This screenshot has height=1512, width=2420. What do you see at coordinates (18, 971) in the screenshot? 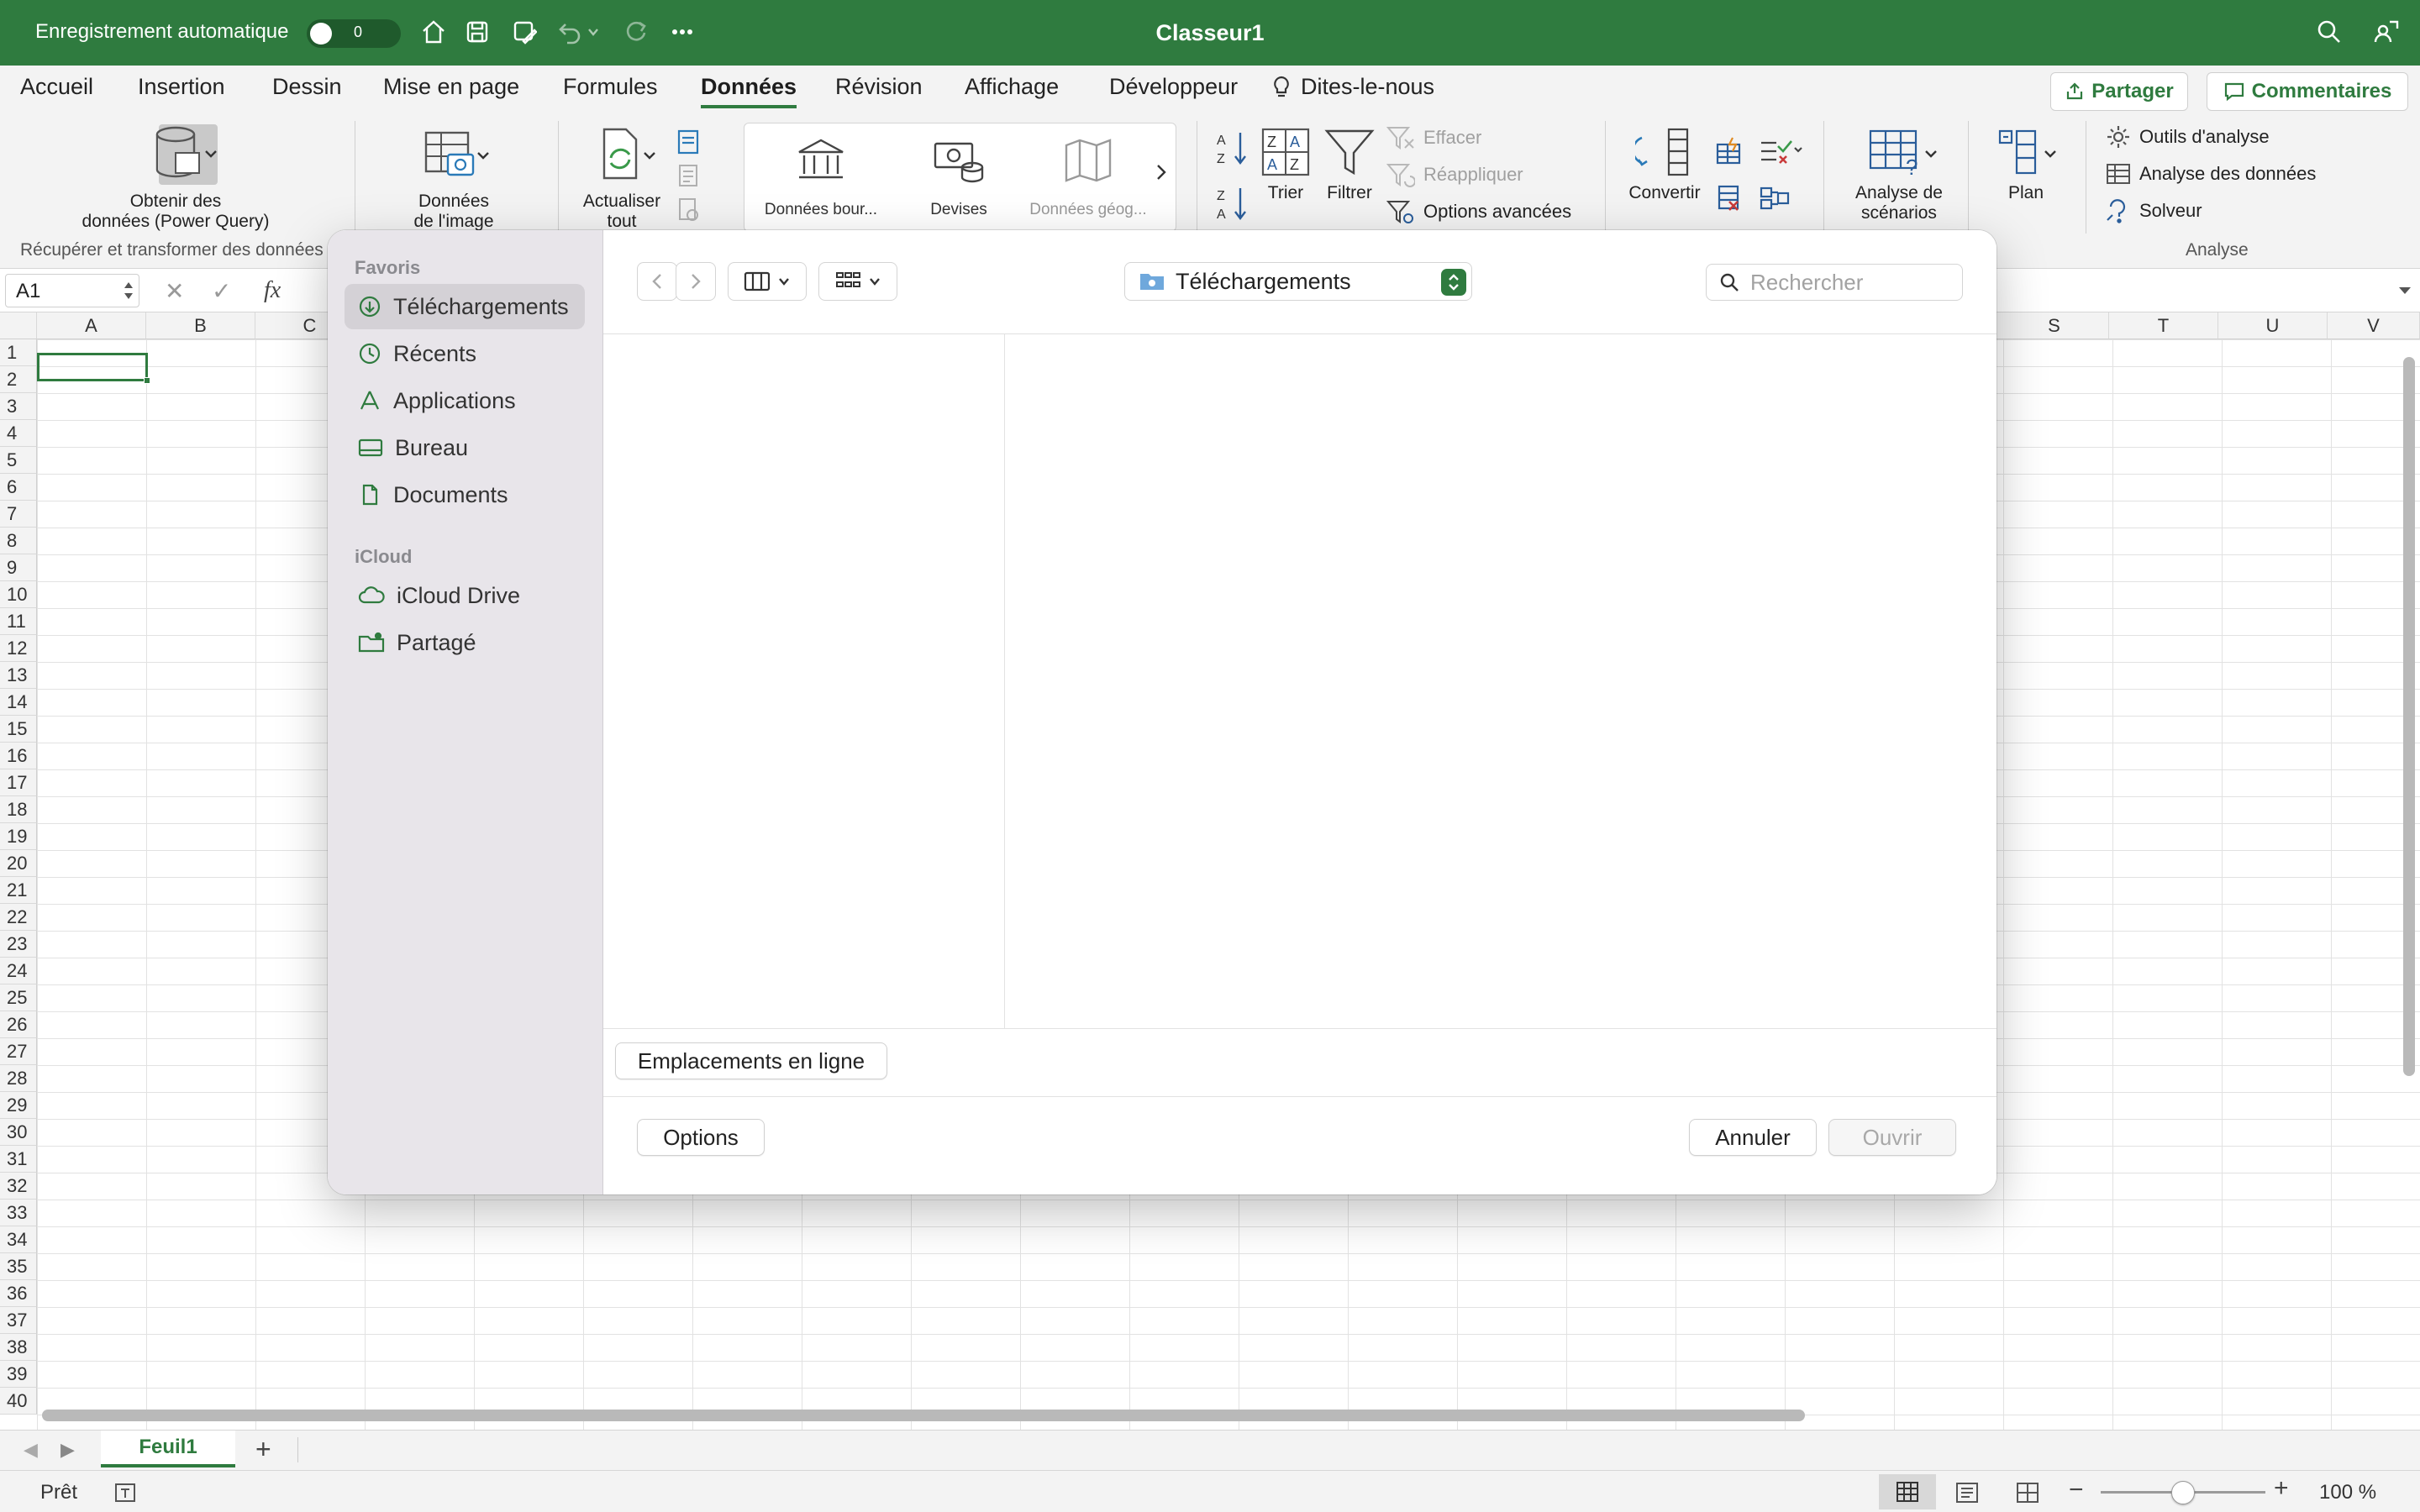
I see `row-header: 24` at bounding box center [18, 971].